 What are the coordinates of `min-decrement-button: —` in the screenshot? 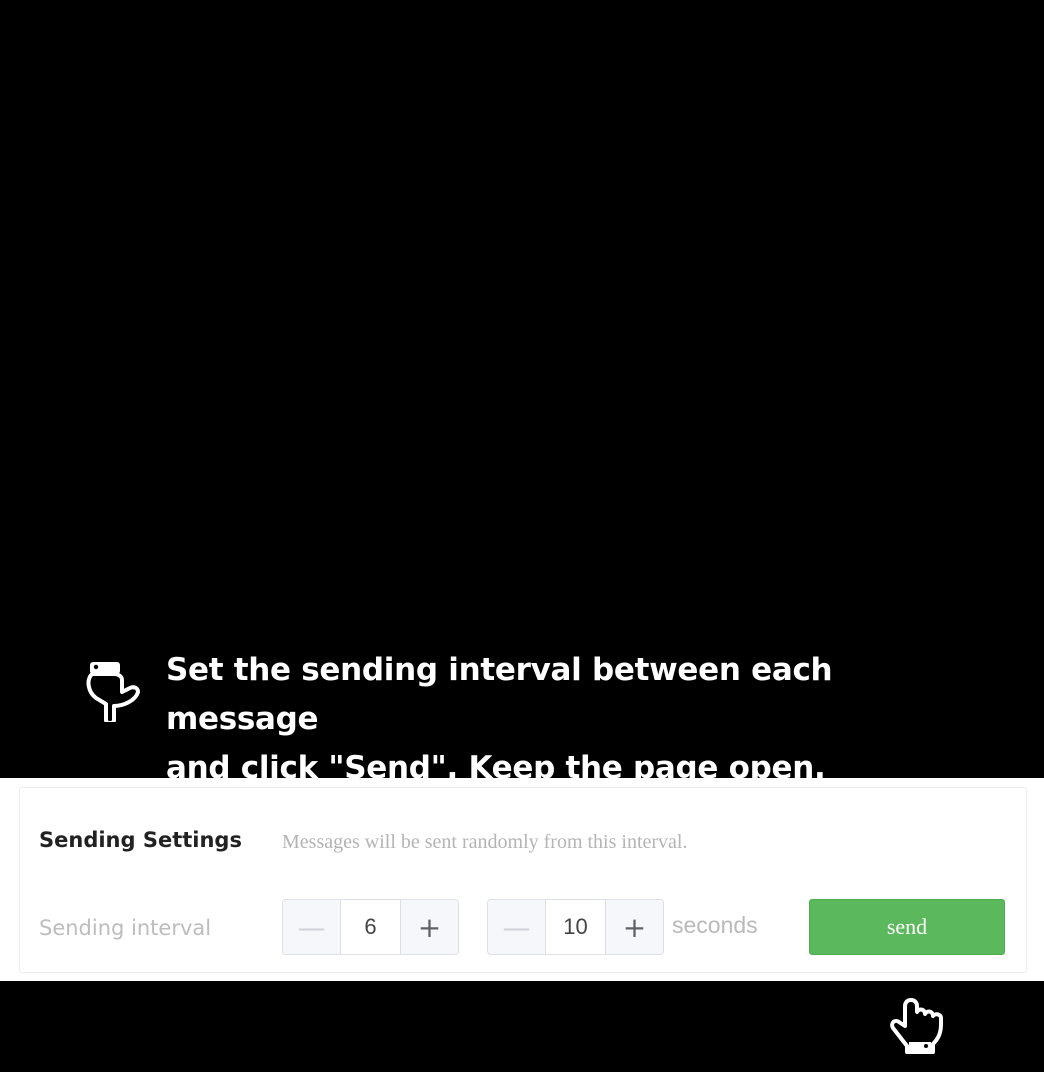 It's located at (312, 927).